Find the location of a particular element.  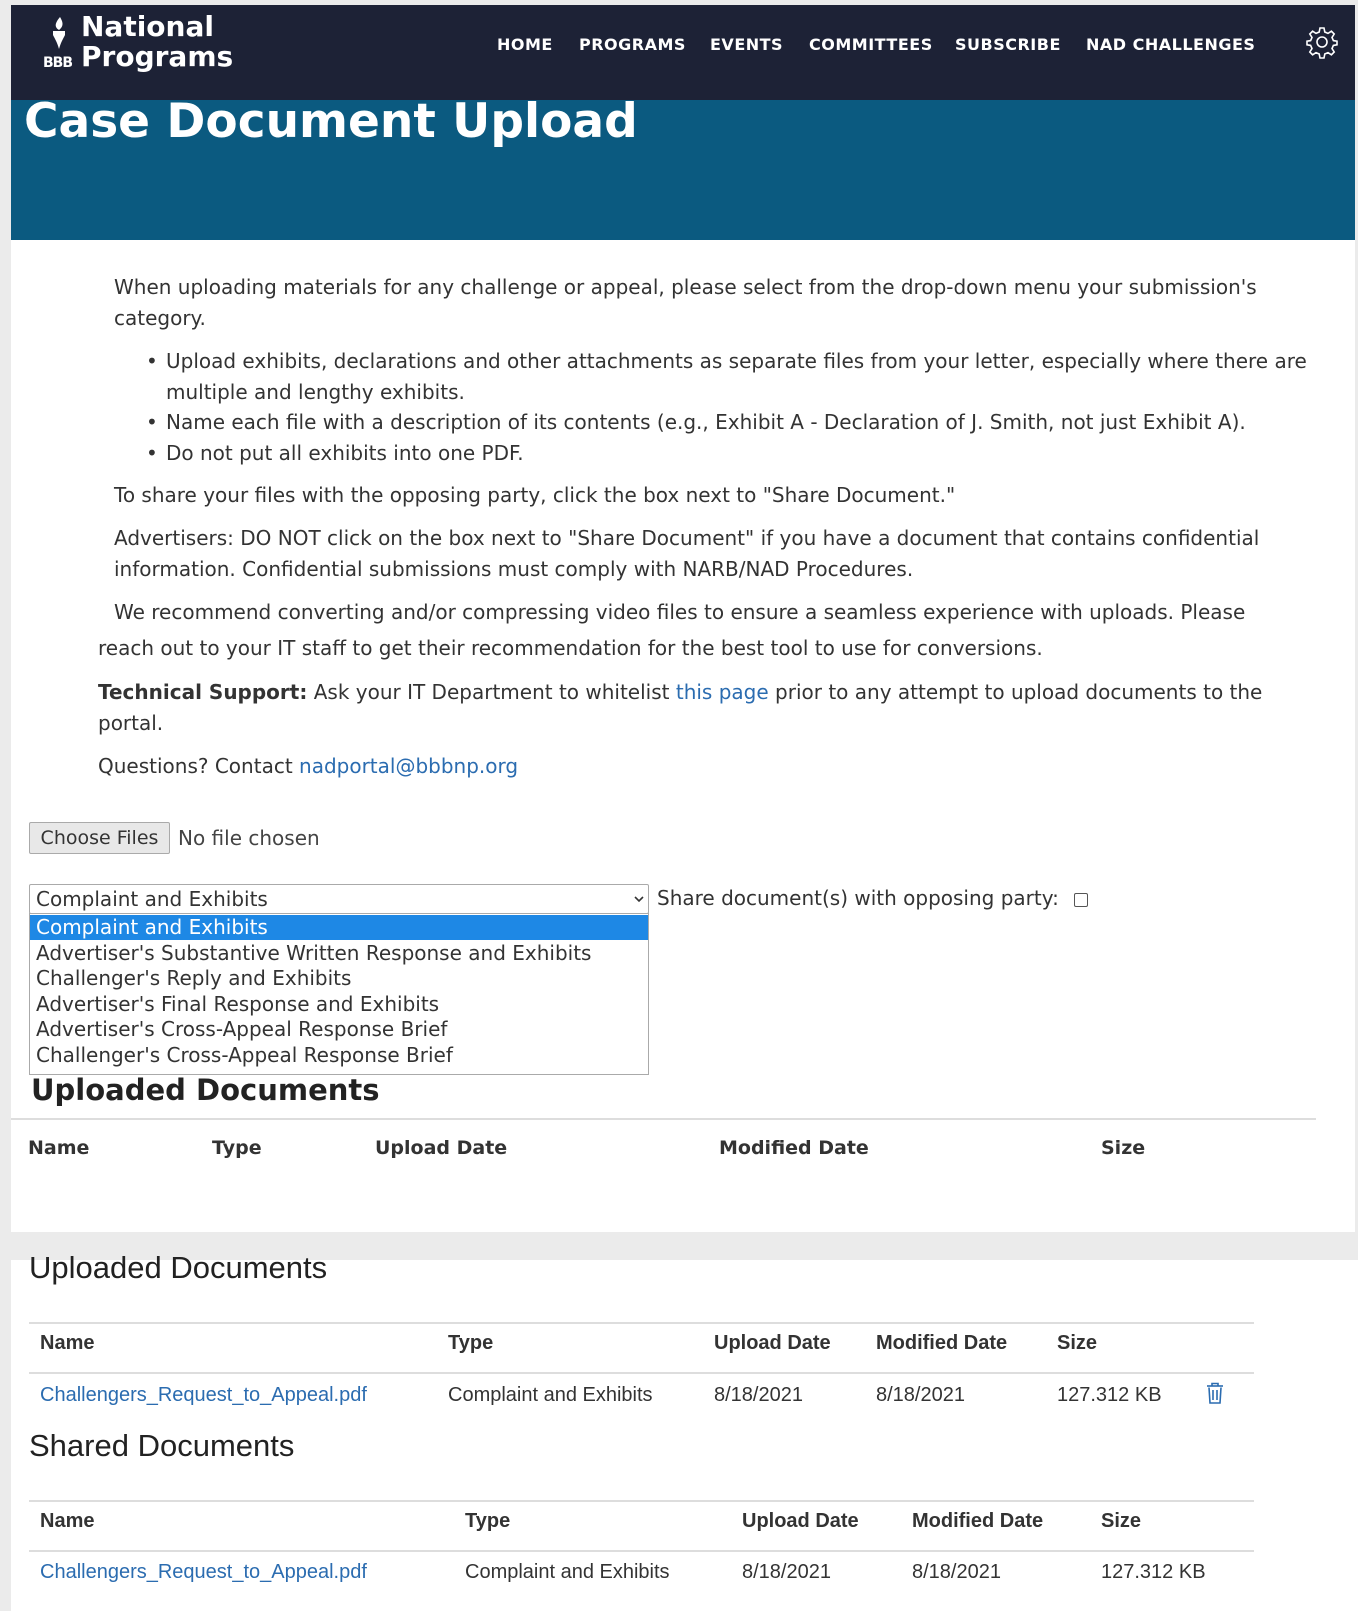

document-type-selected: Complaint and Exhibits is located at coordinates (152, 899).